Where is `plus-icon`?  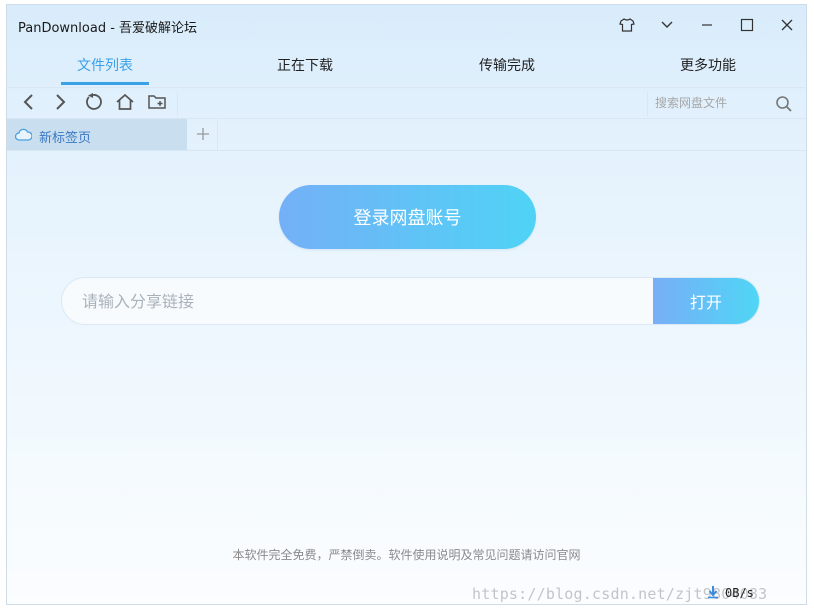 plus-icon is located at coordinates (203, 135).